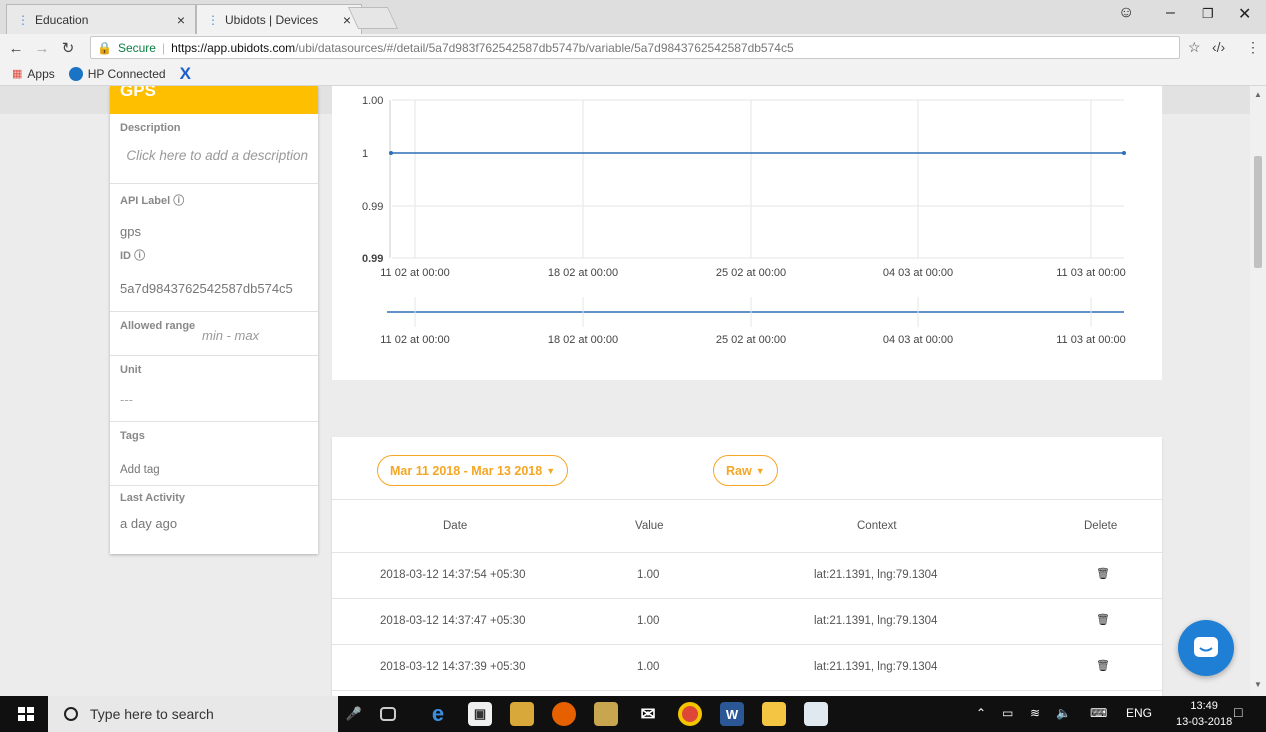  Describe the element at coordinates (388, 714) in the screenshot. I see `task-view-icon` at that location.